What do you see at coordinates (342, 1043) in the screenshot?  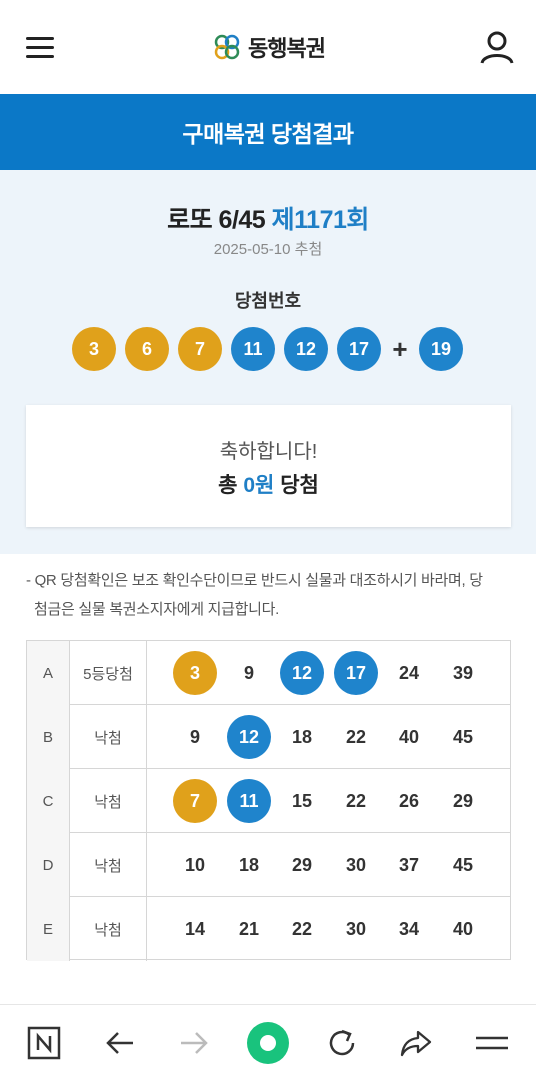 I see `refresh-icon` at bounding box center [342, 1043].